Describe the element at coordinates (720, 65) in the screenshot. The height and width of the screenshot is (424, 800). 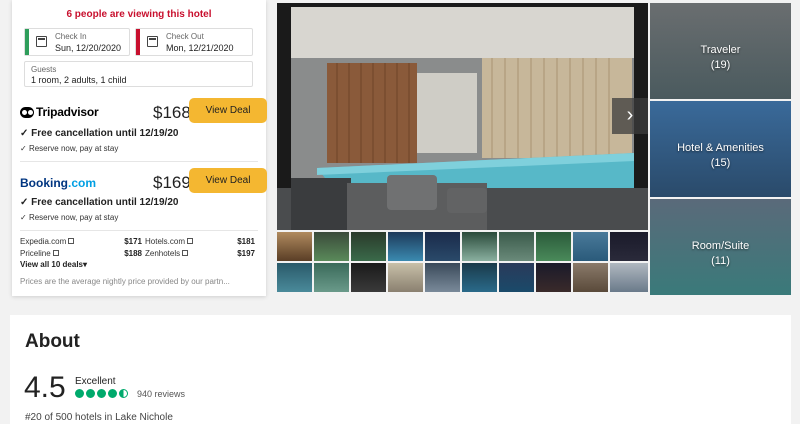
I see `category-count: (19)` at that location.